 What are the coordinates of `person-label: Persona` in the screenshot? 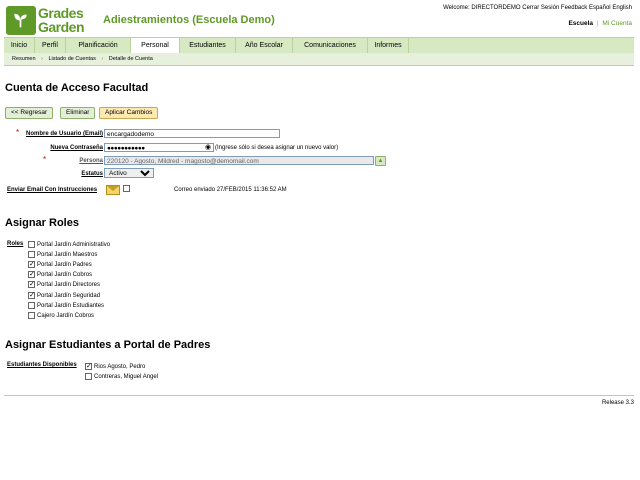 It's located at (91, 161).